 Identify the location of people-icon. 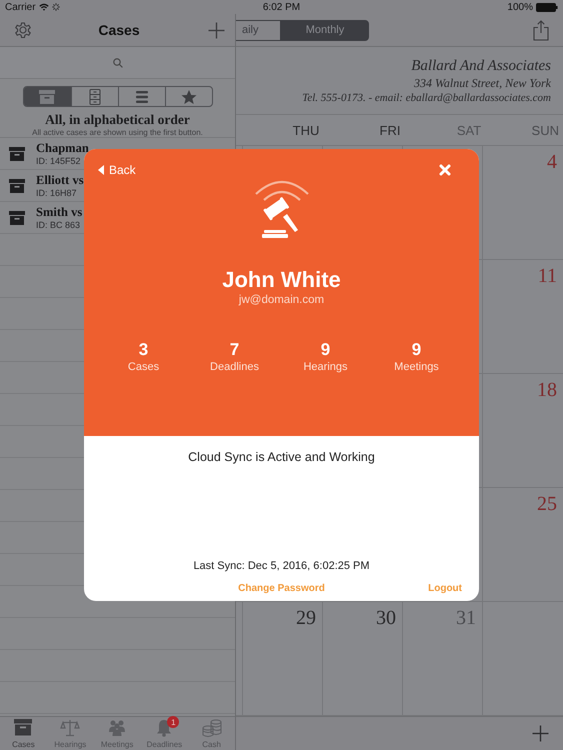
(117, 728).